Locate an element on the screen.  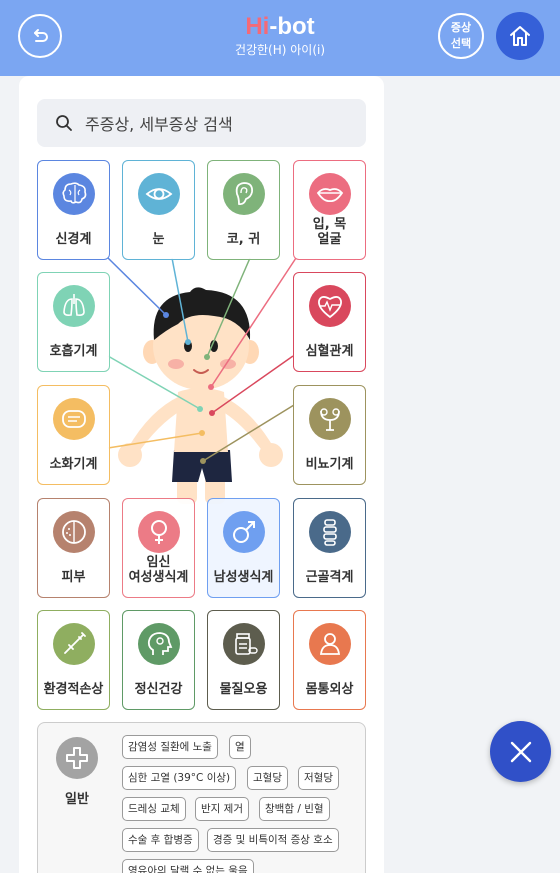
category-label: 비뇨기계 is located at coordinates (329, 464).